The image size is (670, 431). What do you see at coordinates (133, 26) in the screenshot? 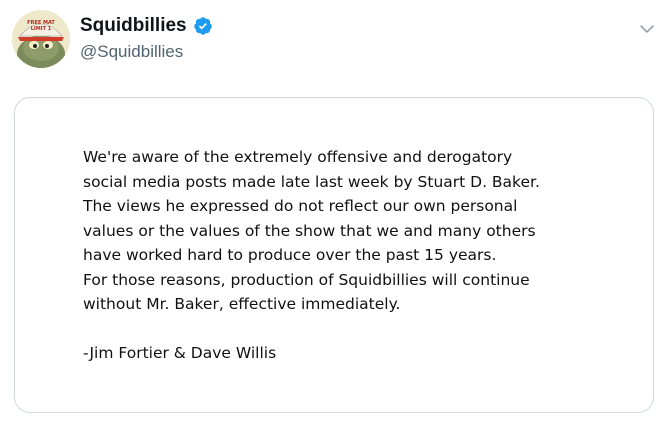
I see `display-name: Squidbillies` at bounding box center [133, 26].